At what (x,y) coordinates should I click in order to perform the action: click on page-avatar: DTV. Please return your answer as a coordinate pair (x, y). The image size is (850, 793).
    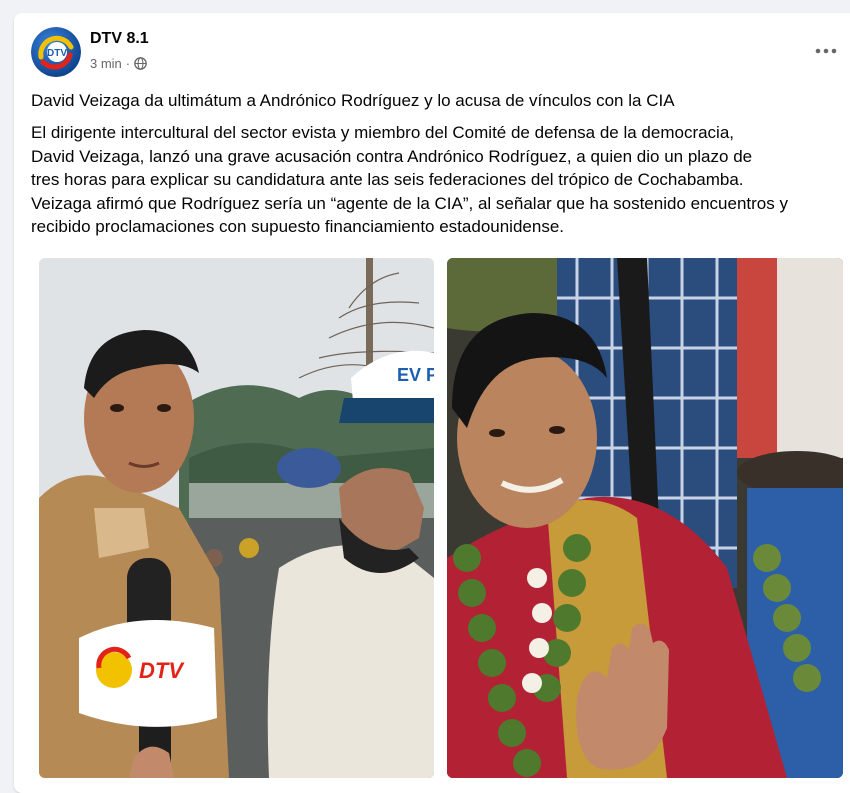
    Looking at the image, I should click on (56, 52).